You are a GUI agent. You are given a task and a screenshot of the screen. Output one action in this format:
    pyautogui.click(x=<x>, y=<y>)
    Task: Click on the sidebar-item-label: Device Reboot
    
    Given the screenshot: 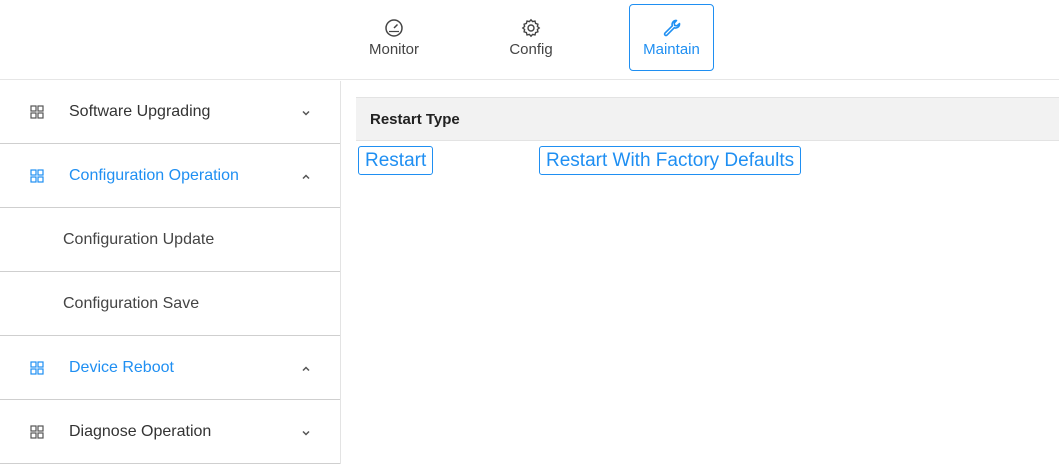 What is the action you would take?
    pyautogui.click(x=121, y=367)
    